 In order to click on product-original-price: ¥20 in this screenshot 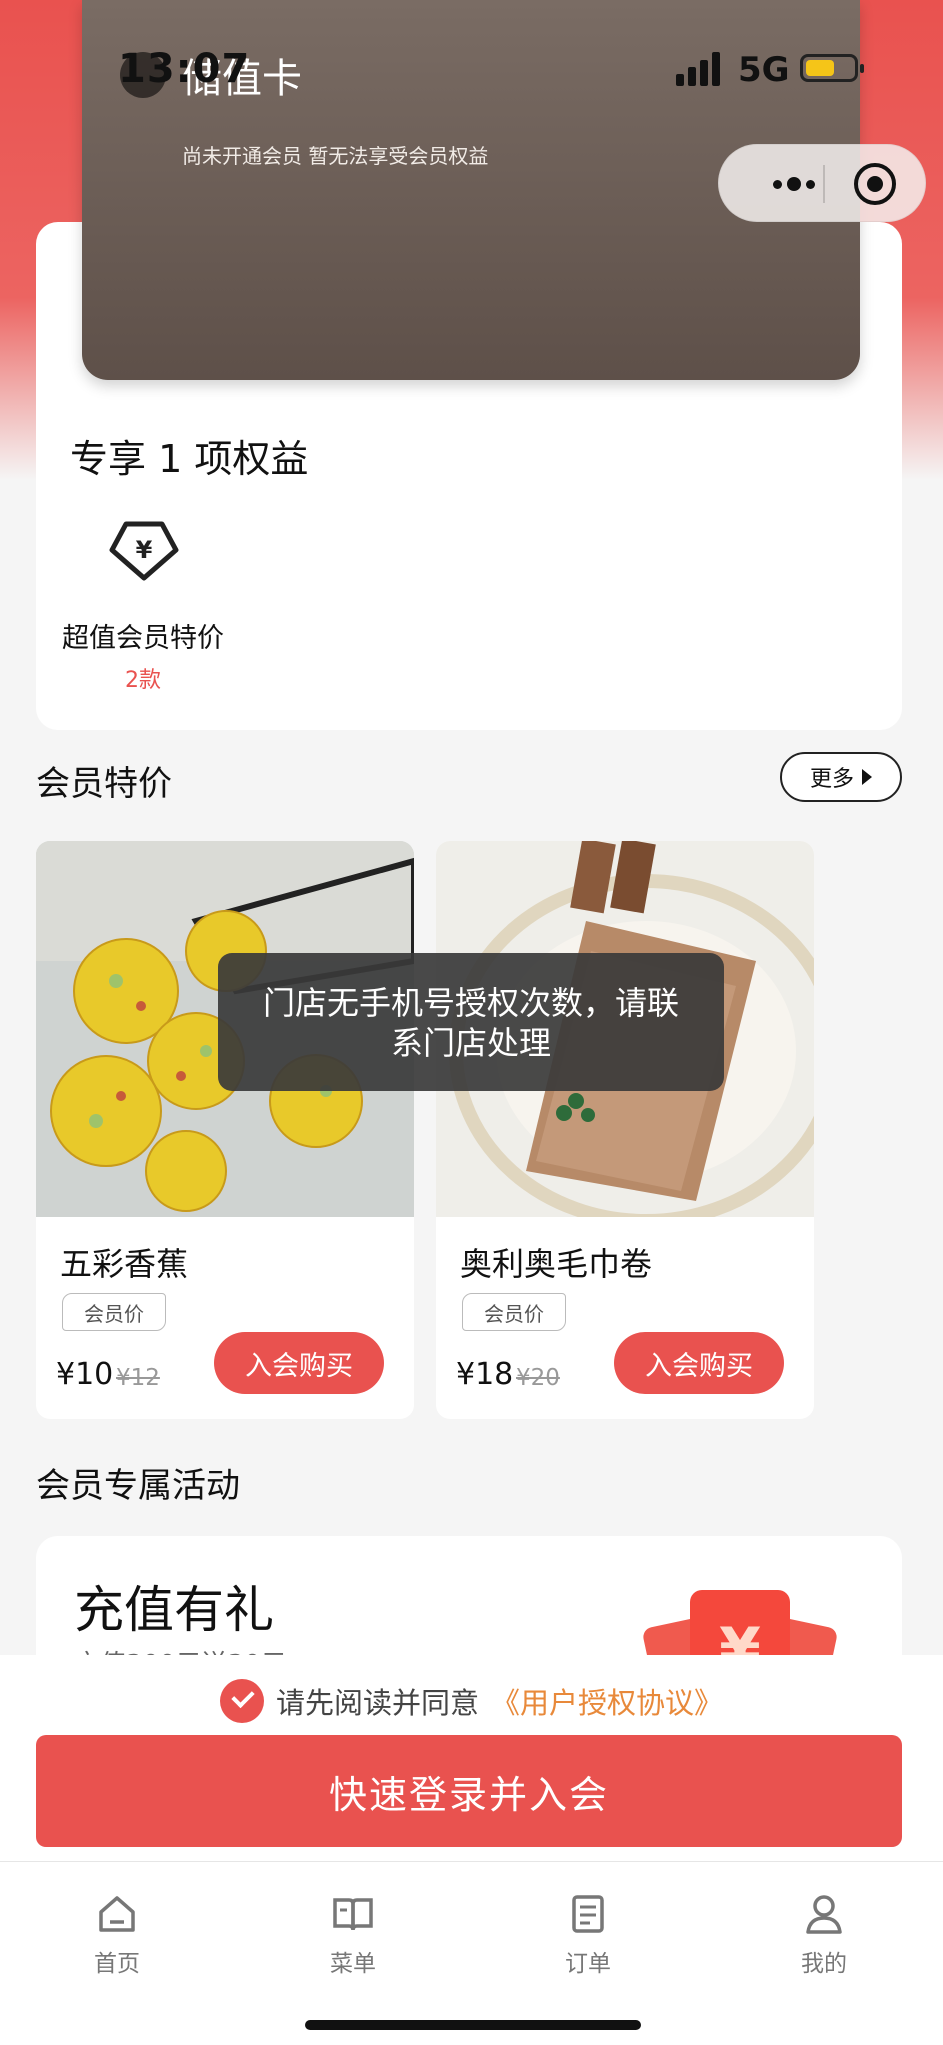, I will do `click(538, 1378)`.